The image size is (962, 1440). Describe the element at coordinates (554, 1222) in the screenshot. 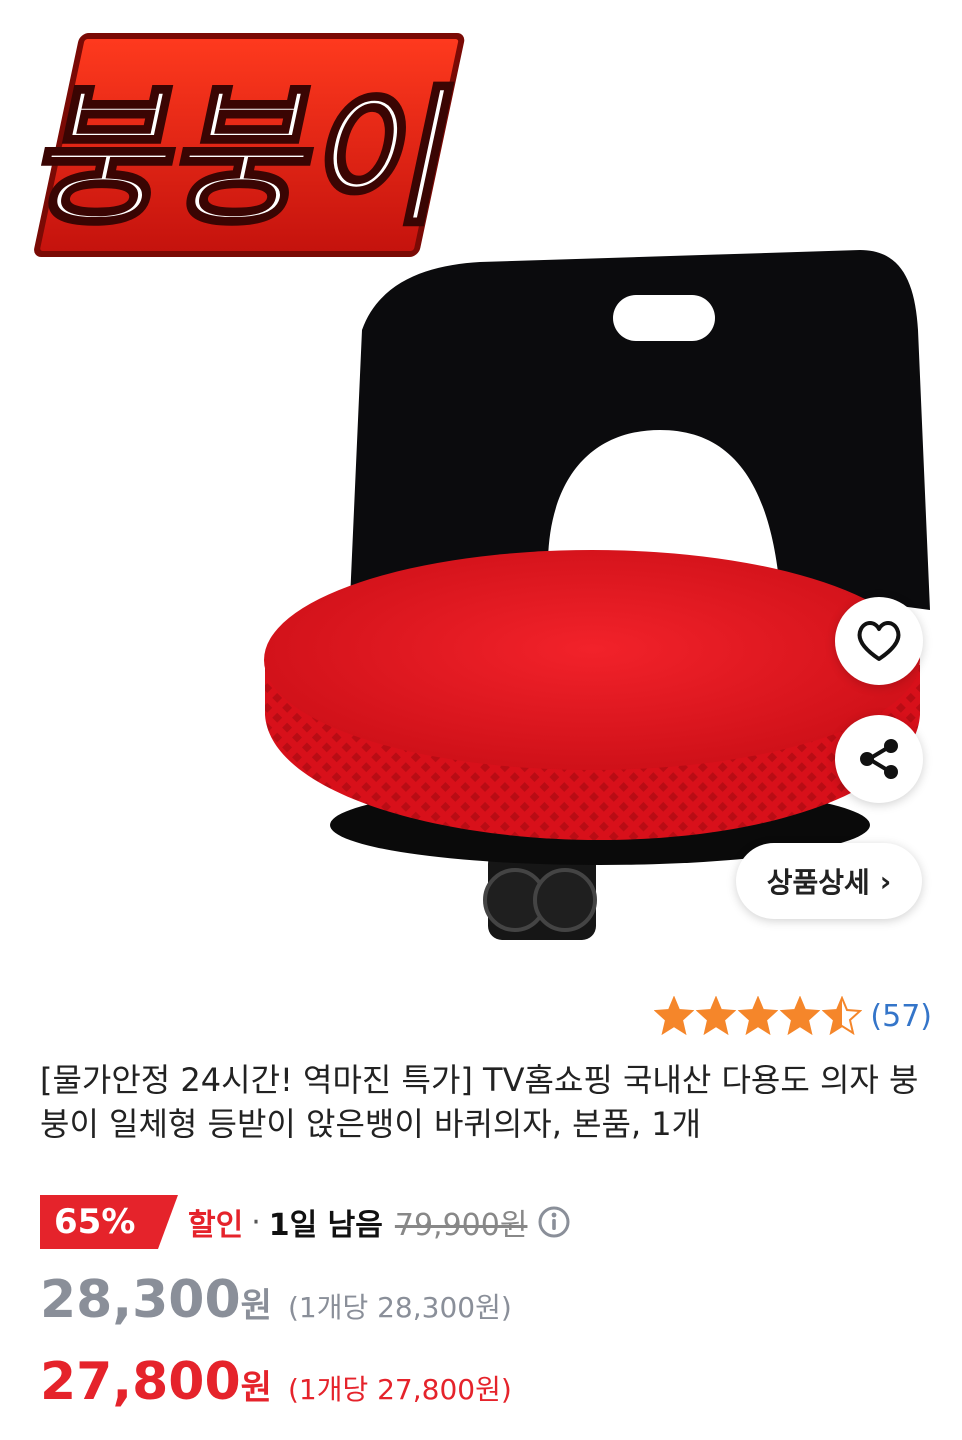

I see `info-icon` at that location.